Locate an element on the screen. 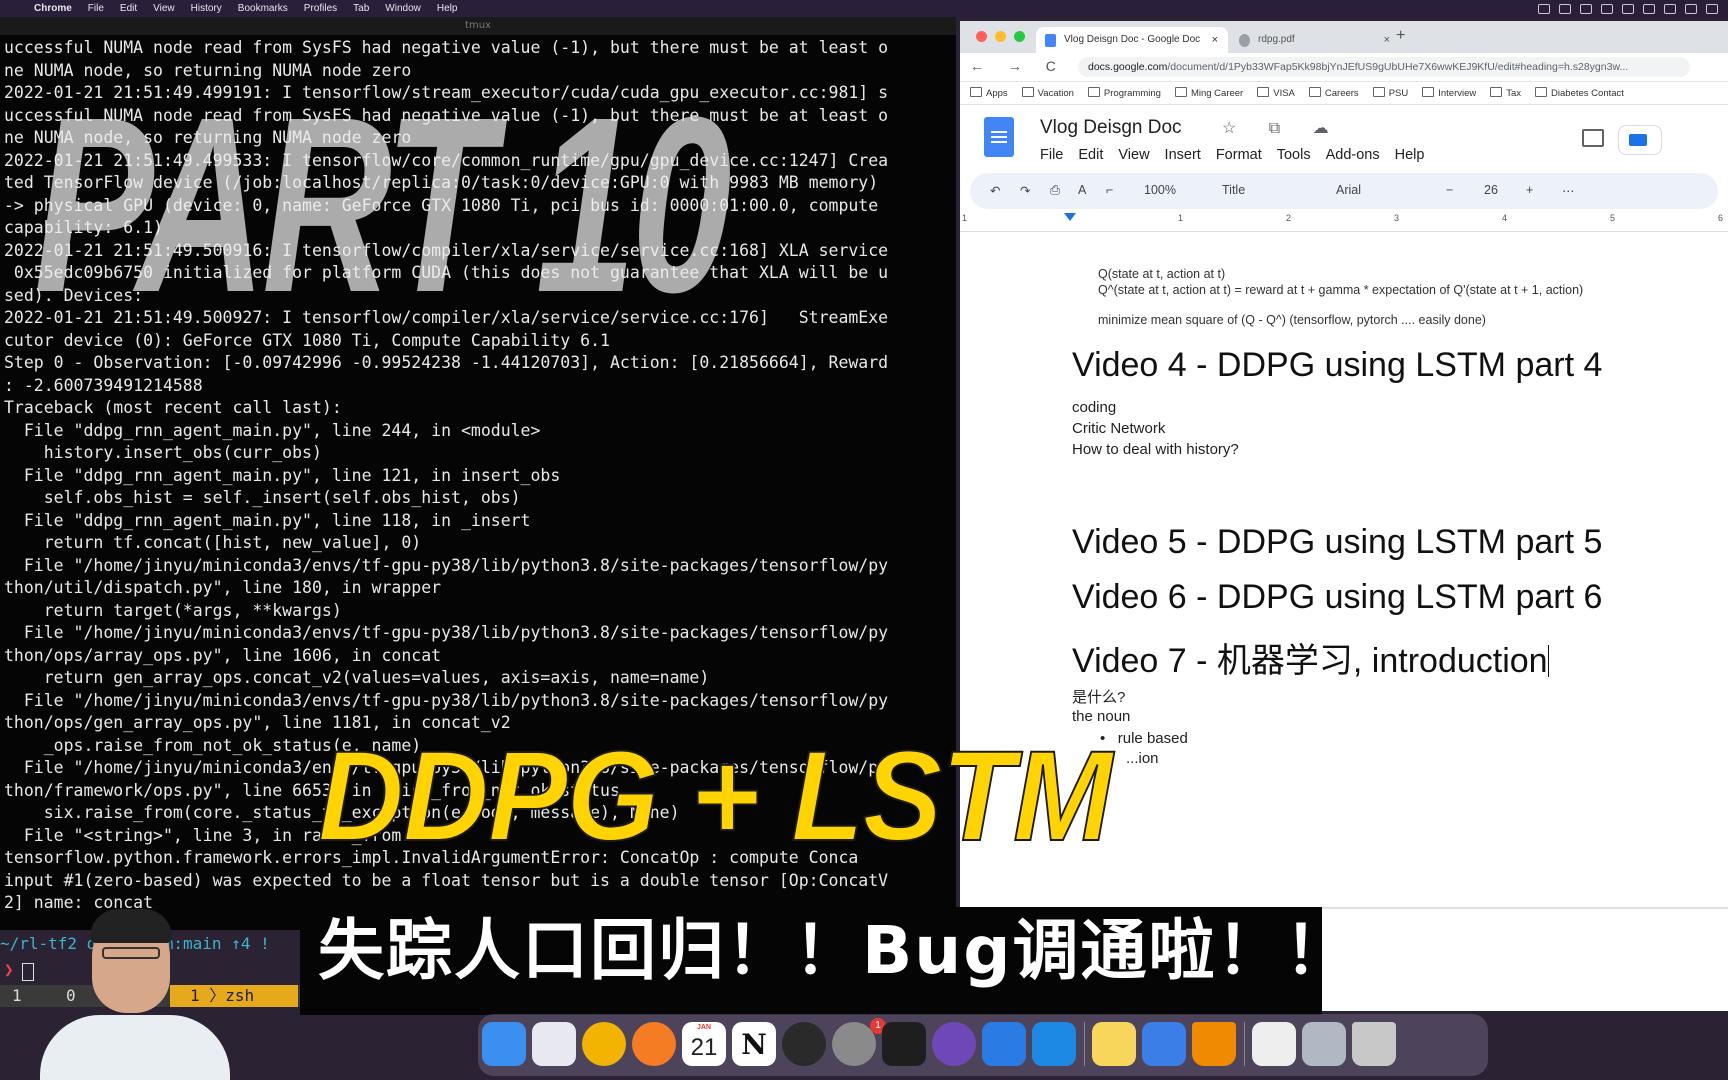 The image size is (1728, 1080). paint-format-icon: ⌐ is located at coordinates (1109, 190).